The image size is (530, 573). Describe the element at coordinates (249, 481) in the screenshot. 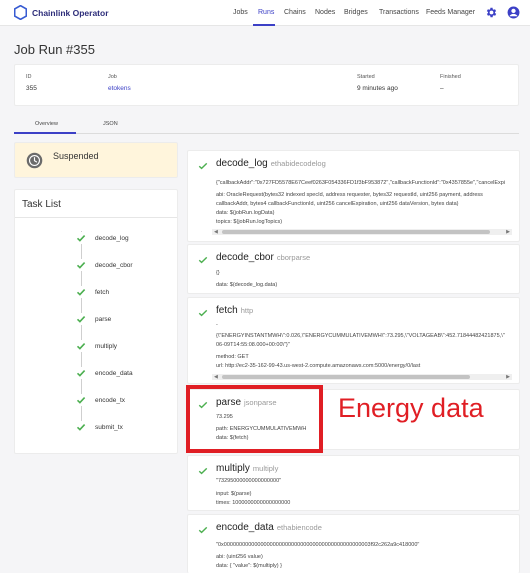

I see `task-output: "73295000000000000000"` at that location.